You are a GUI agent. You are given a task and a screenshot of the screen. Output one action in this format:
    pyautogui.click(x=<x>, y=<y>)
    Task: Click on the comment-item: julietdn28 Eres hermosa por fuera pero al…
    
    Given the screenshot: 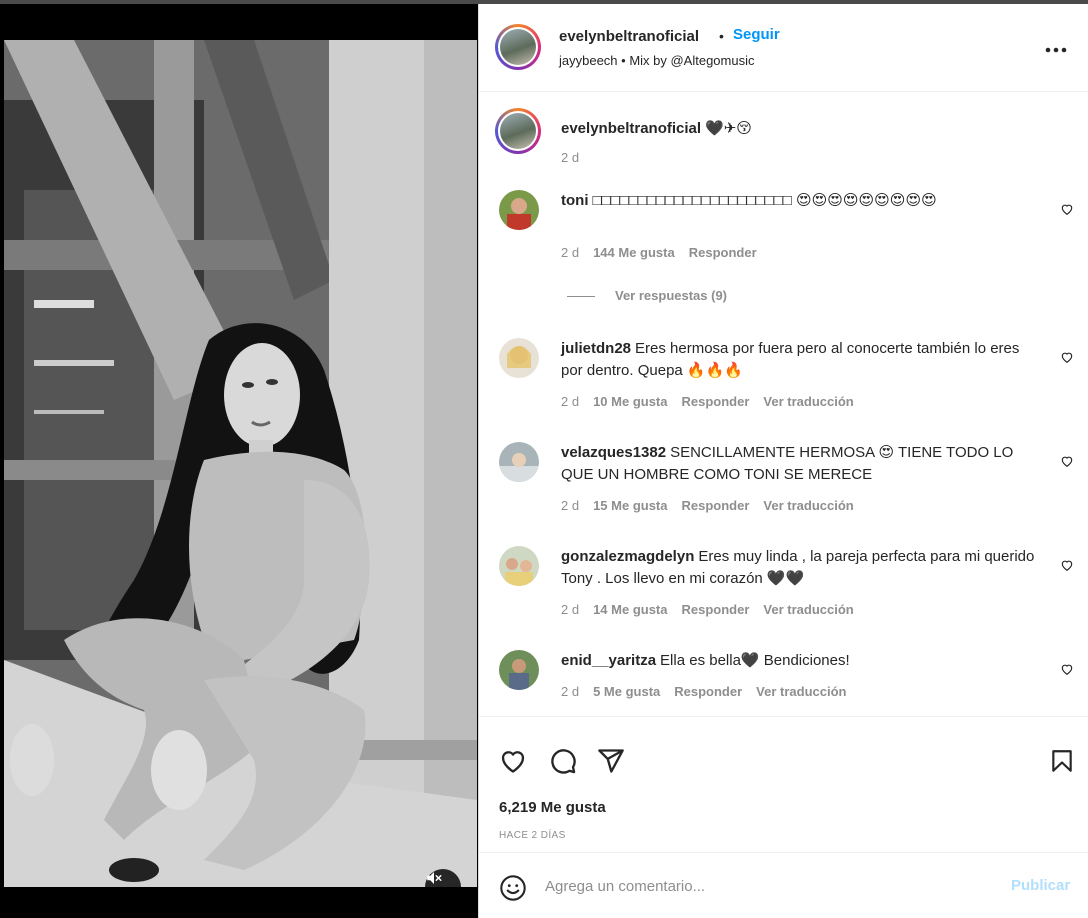 What is the action you would take?
    pyautogui.click(x=783, y=378)
    